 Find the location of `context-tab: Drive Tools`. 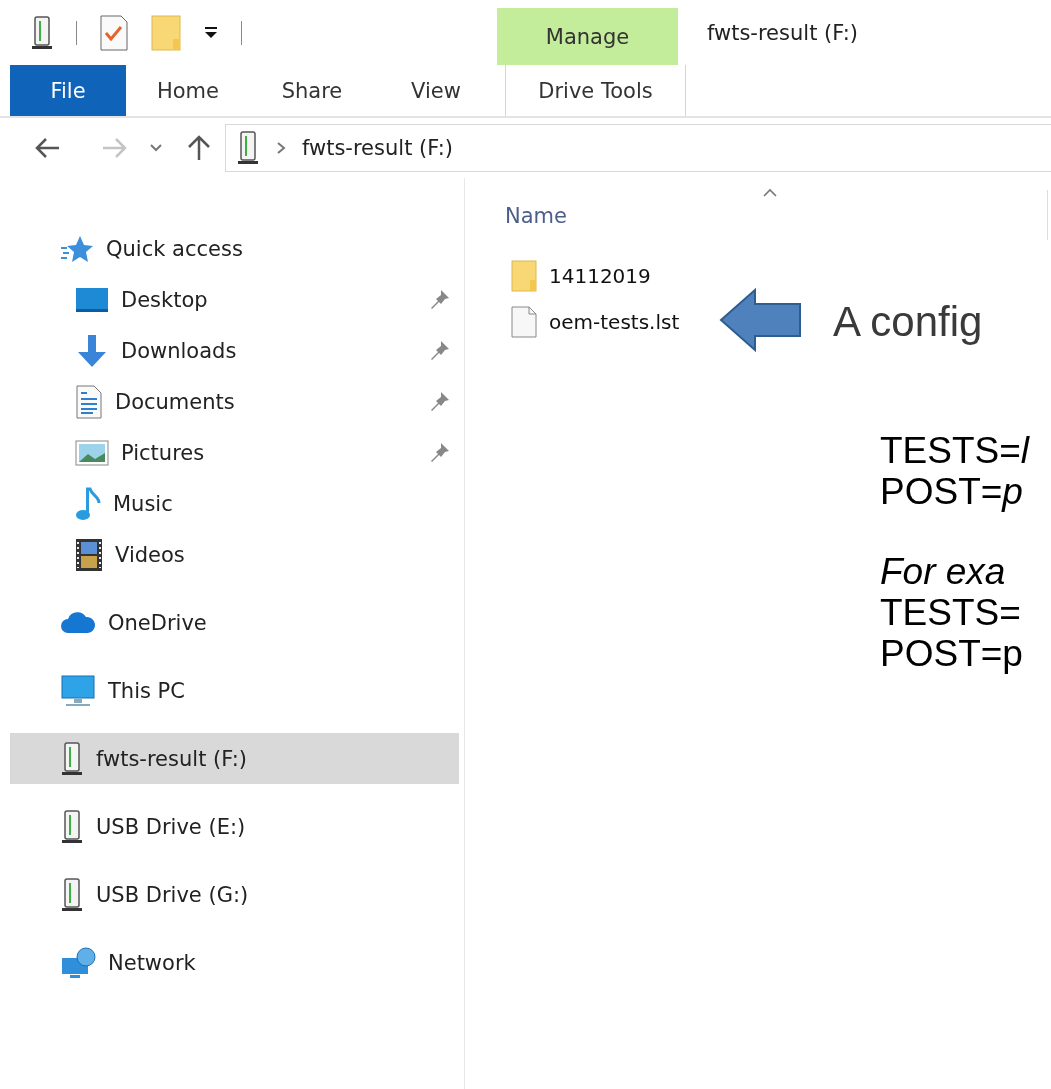

context-tab: Drive Tools is located at coordinates (595, 90).